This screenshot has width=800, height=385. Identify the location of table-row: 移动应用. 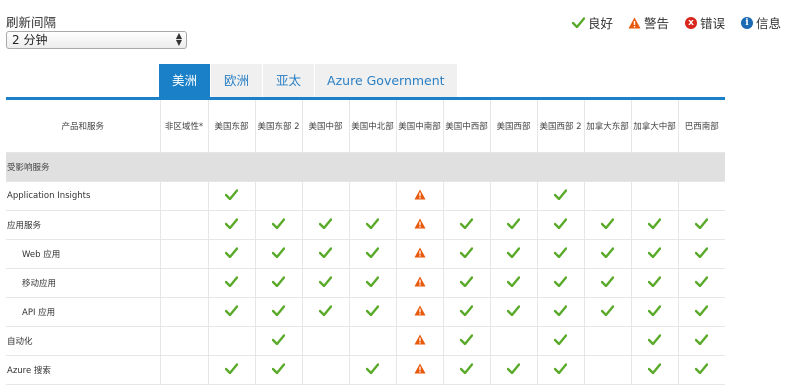
(365, 283).